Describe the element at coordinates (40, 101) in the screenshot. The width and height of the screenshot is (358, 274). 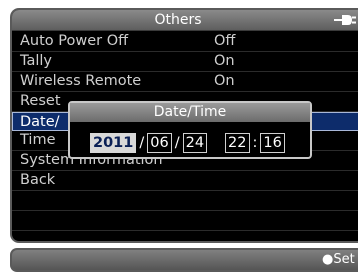
I see `menu-item-label: Reset` at that location.